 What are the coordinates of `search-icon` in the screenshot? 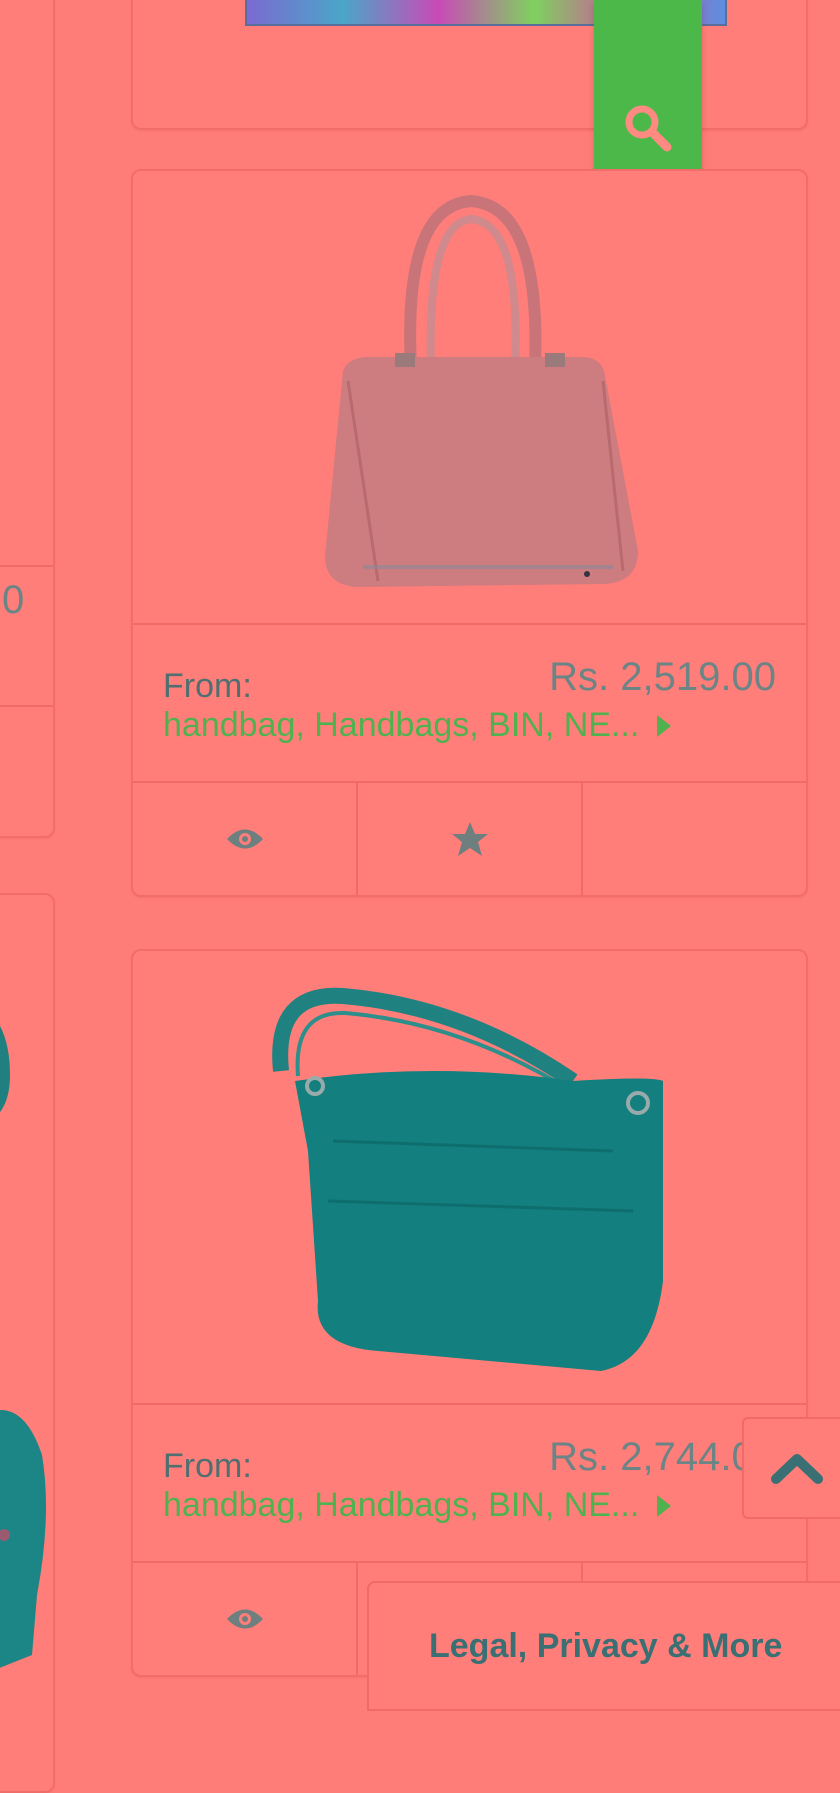 It's located at (648, 128).